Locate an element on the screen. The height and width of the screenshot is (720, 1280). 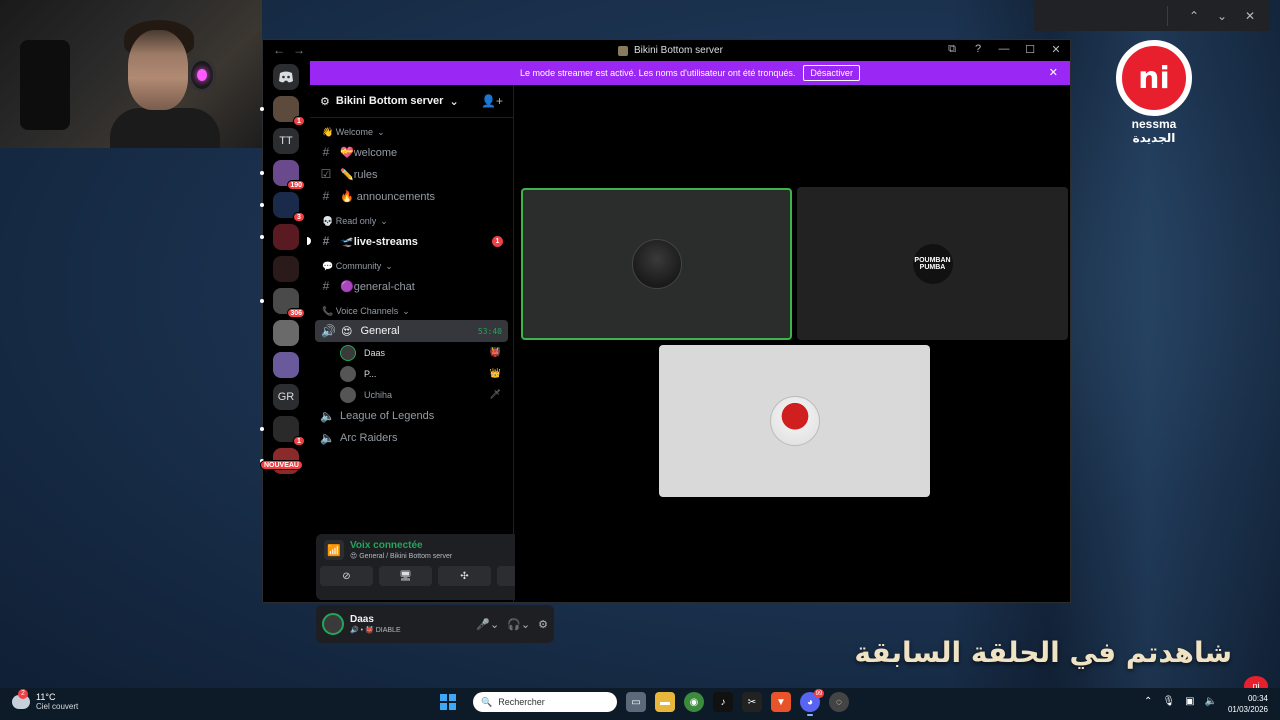
user-panel: Daas 🔊 • 👹 DIABLE 🎤⌄ 🎧⌄ ⚙ is located at coordinates (435, 624).